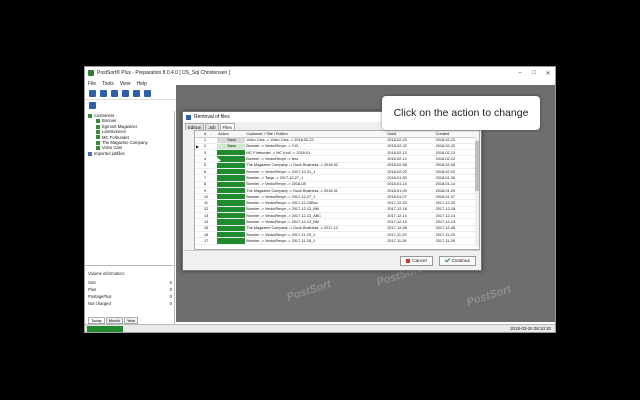  I want to click on volume-row: Plus 0, so click(130, 289).